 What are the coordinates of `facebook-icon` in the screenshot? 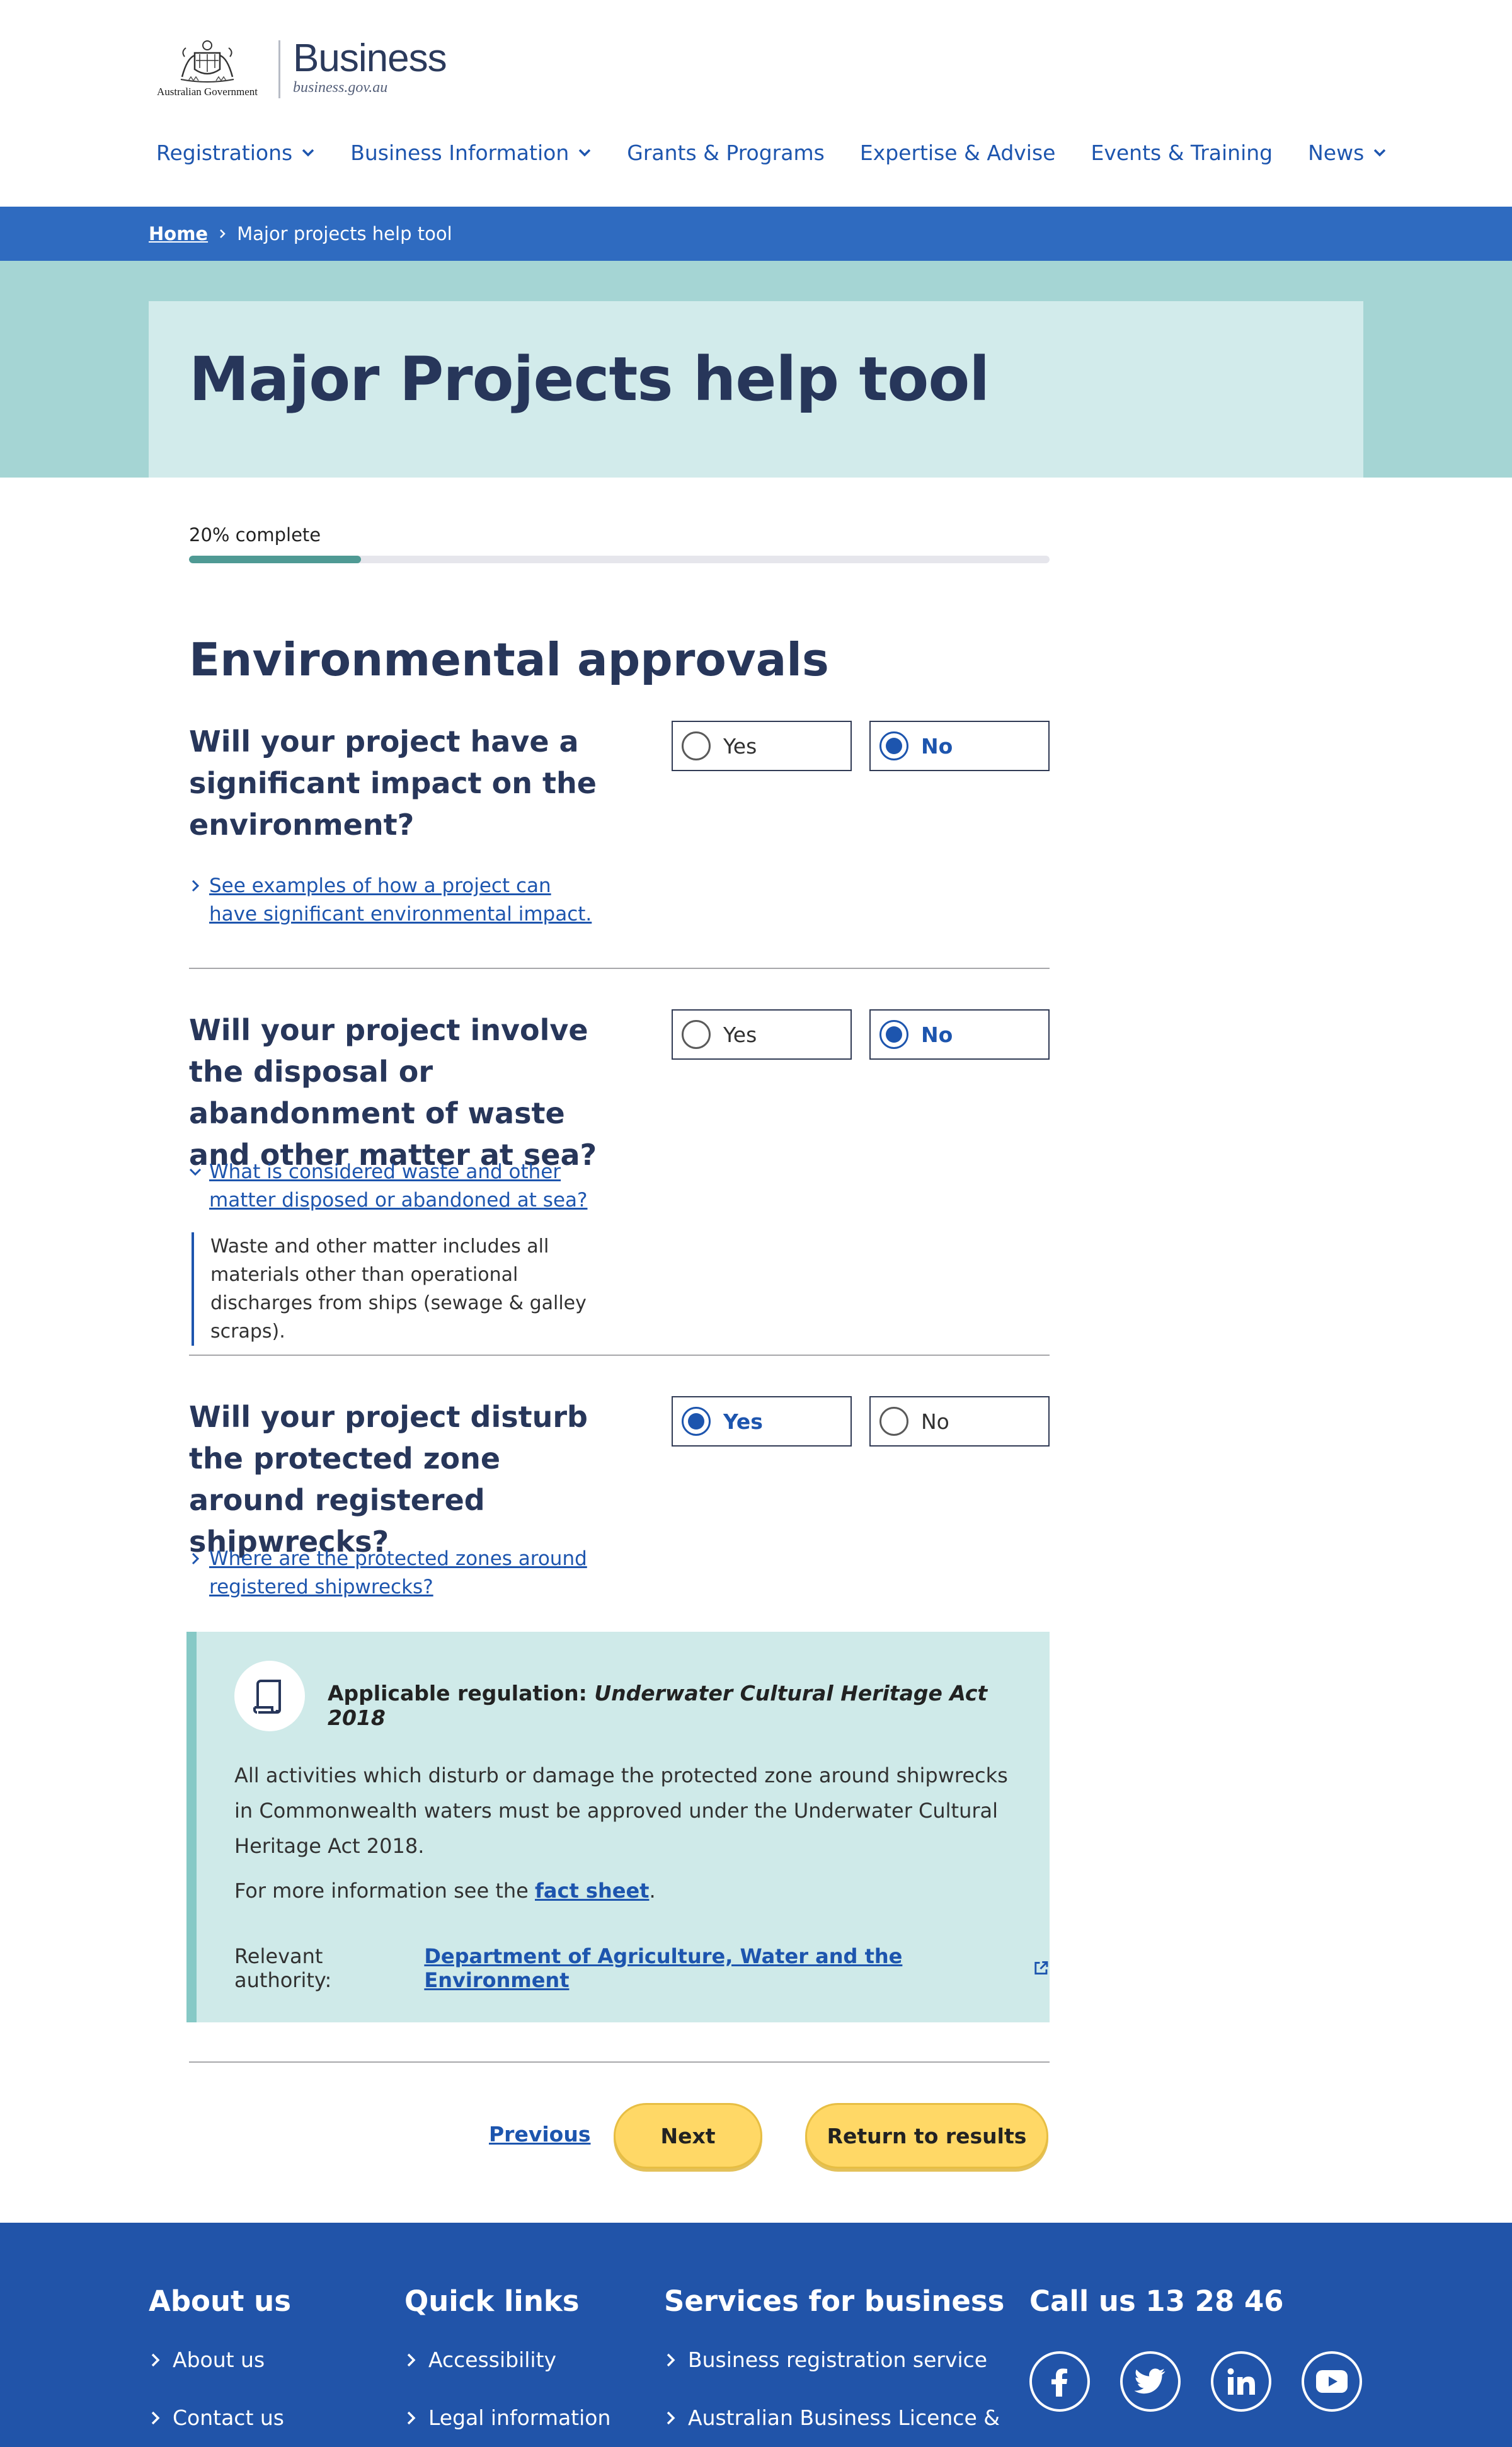 It's located at (1059, 2381).